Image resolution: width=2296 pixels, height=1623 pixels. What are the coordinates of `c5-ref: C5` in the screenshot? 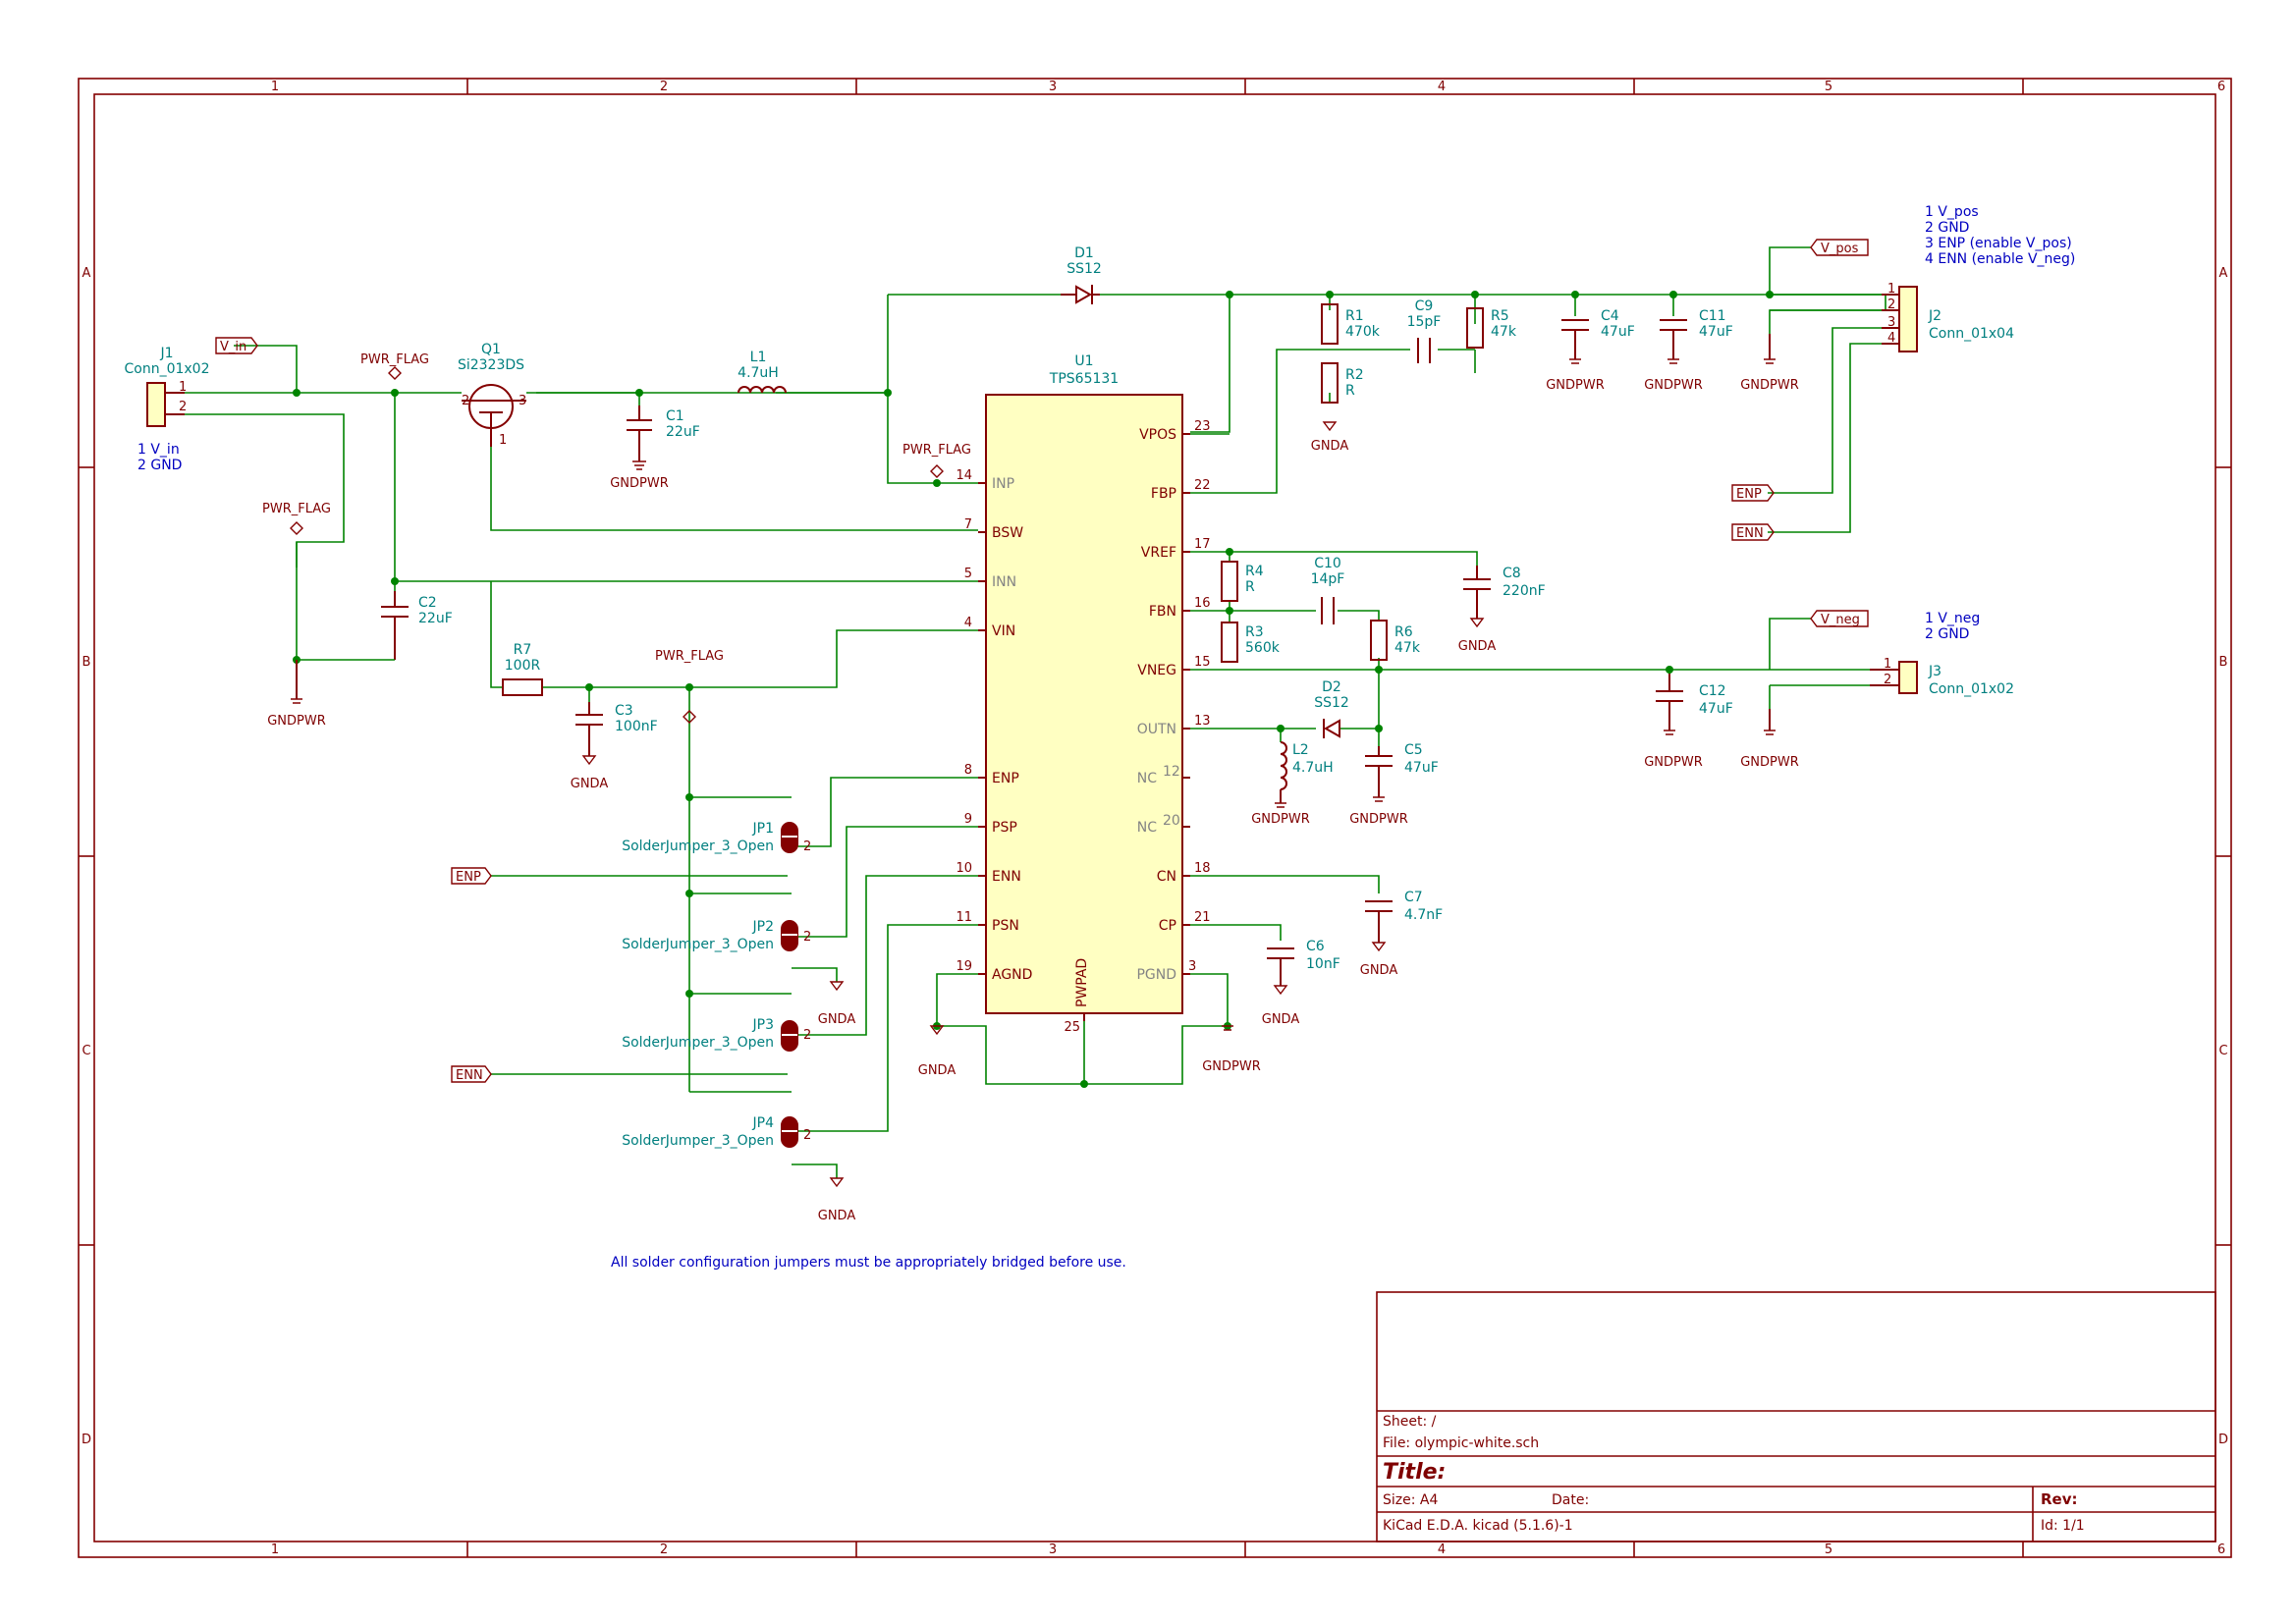 It's located at (1413, 750).